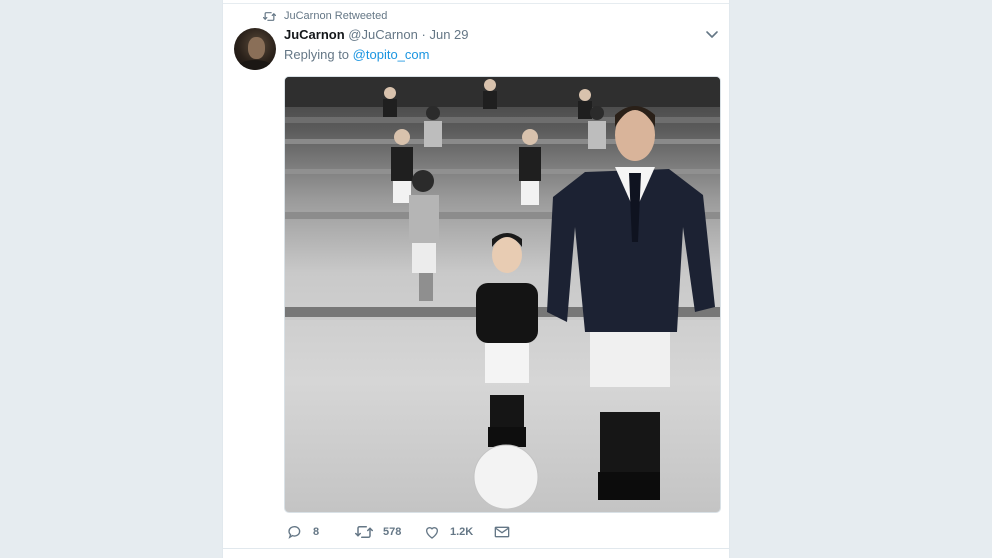 The width and height of the screenshot is (992, 558). What do you see at coordinates (712, 35) in the screenshot?
I see `chevron-down-icon` at bounding box center [712, 35].